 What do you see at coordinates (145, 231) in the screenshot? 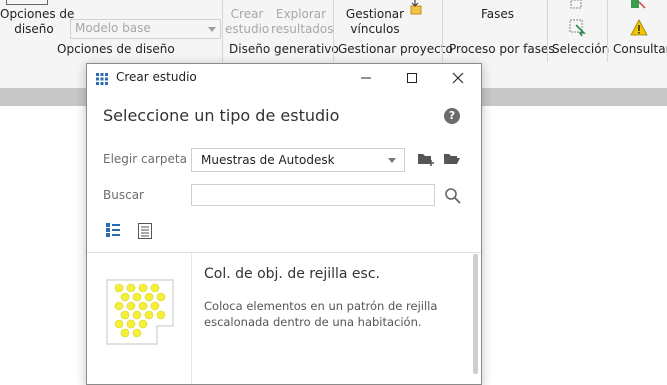
I see `detail-view-icon` at bounding box center [145, 231].